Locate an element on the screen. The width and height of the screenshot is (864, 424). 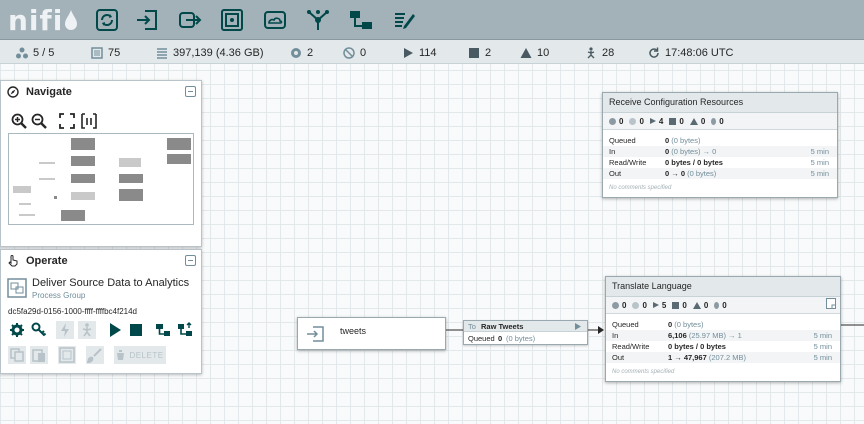
enable-button is located at coordinates (65, 330).